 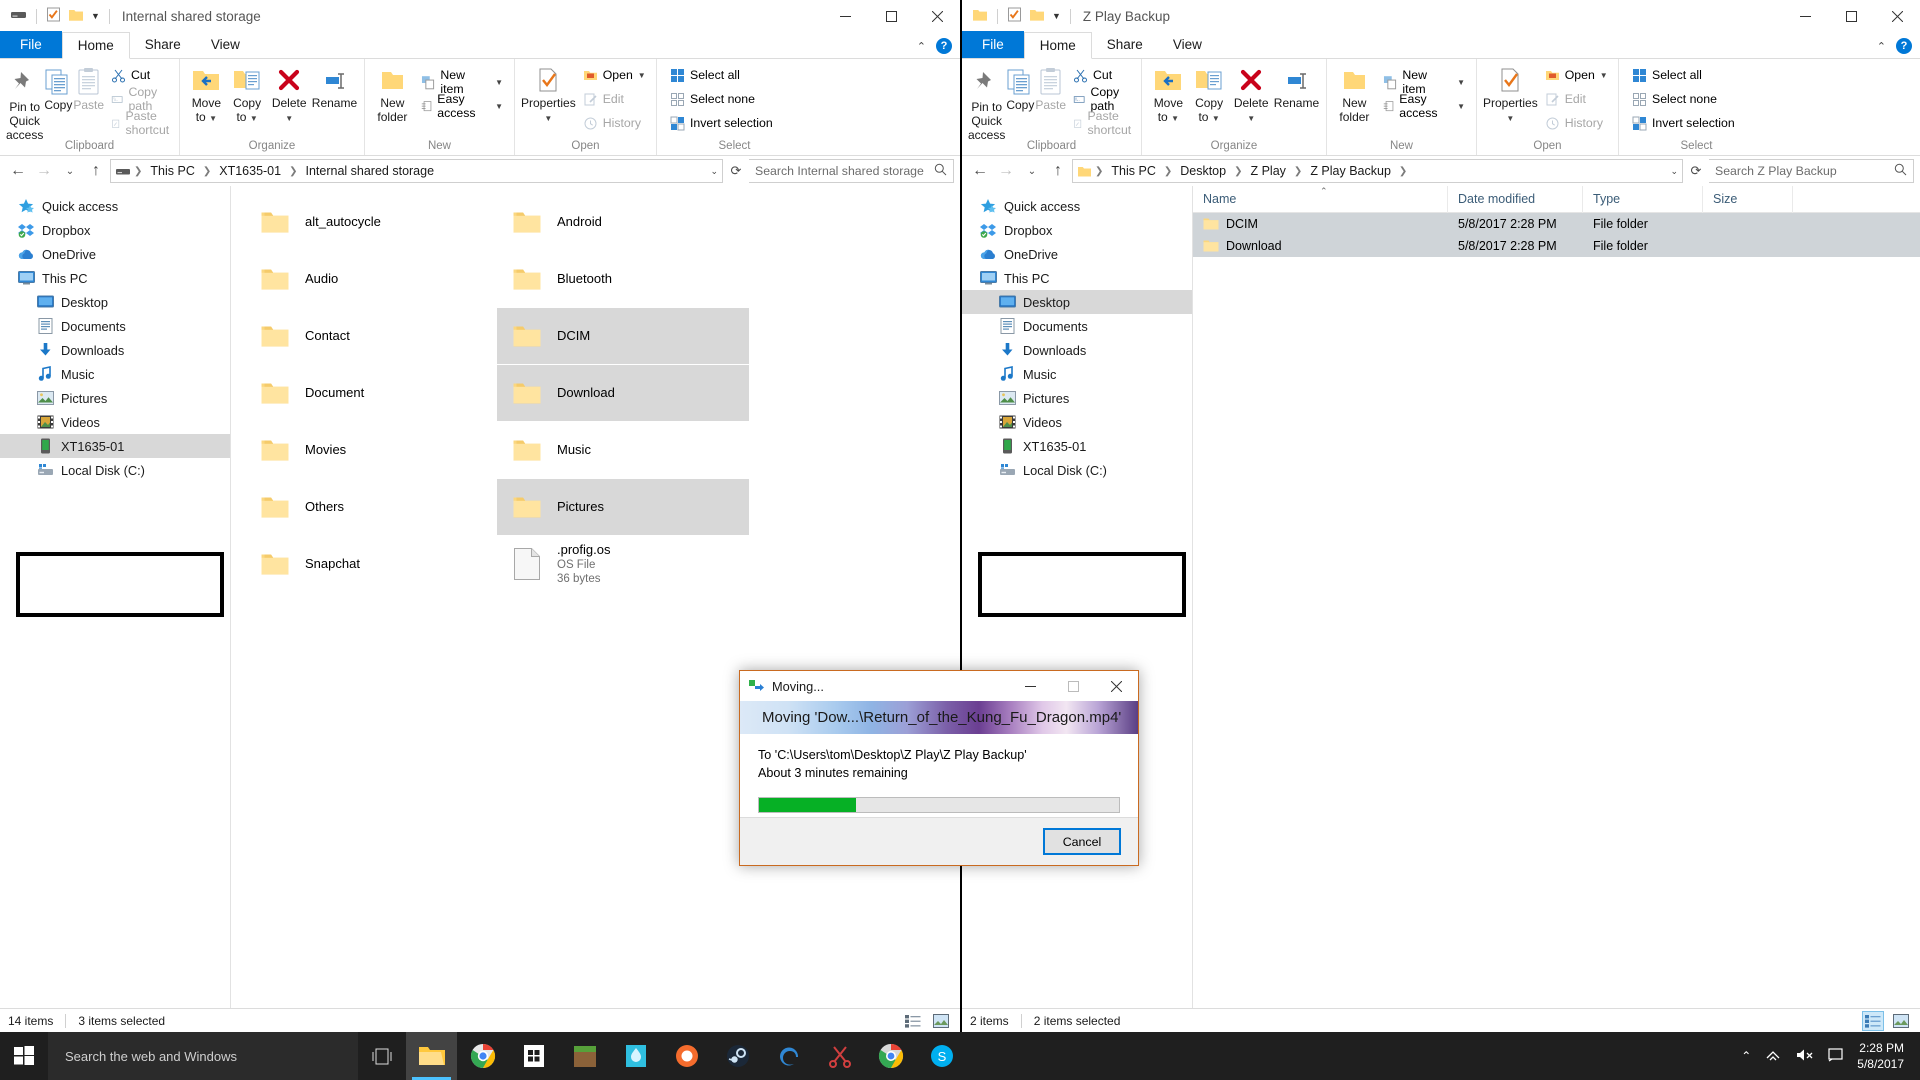 I want to click on file-tile: Audio, so click(x=371, y=279).